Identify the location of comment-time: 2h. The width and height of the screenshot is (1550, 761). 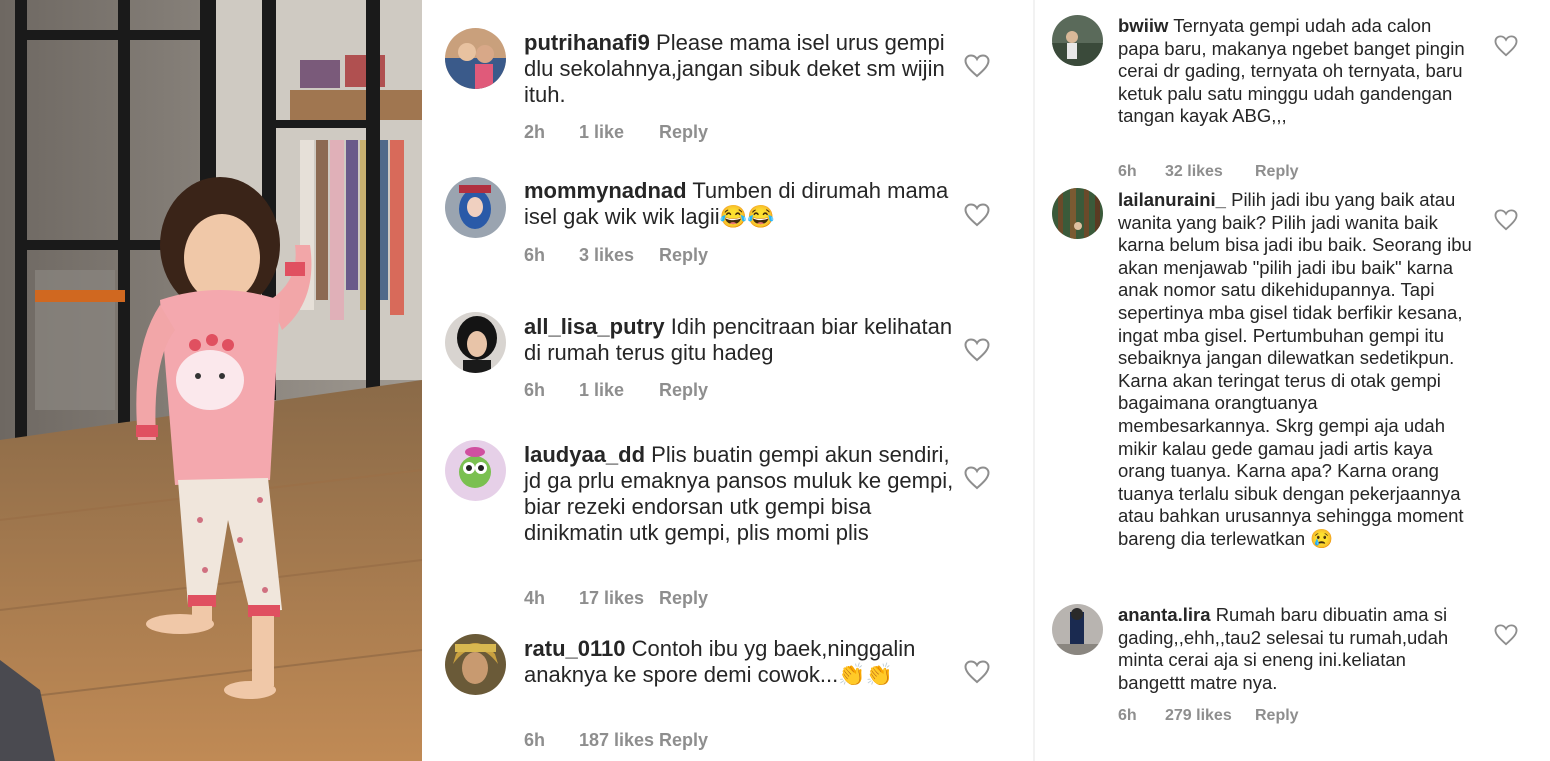
(535, 132).